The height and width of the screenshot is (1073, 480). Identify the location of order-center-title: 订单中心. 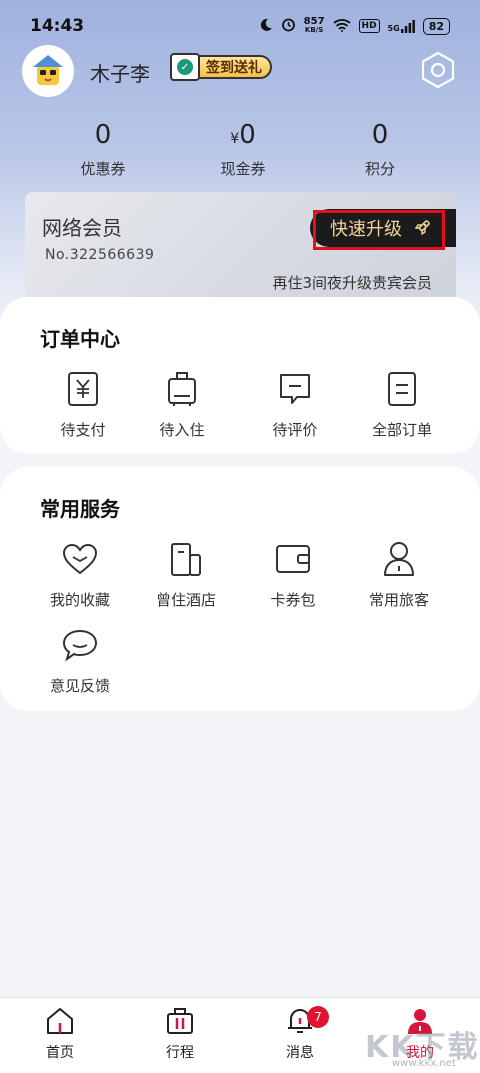
(80, 339).